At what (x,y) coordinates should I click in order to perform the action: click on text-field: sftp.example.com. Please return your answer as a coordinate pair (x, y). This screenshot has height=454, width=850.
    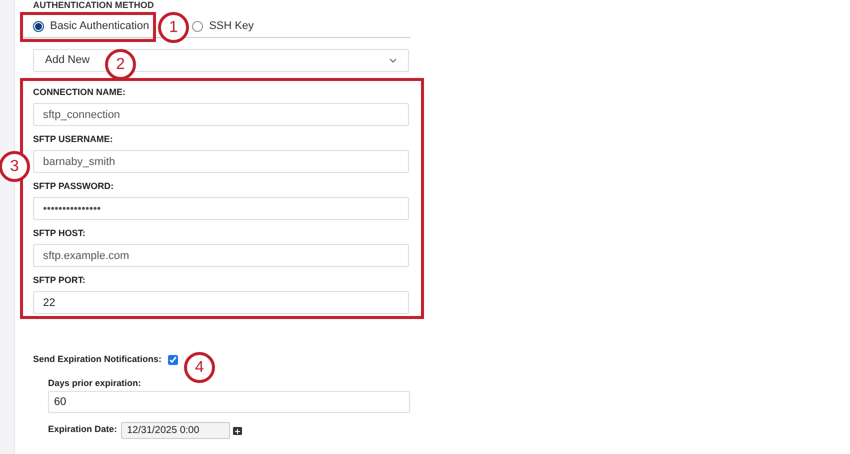
    Looking at the image, I should click on (221, 255).